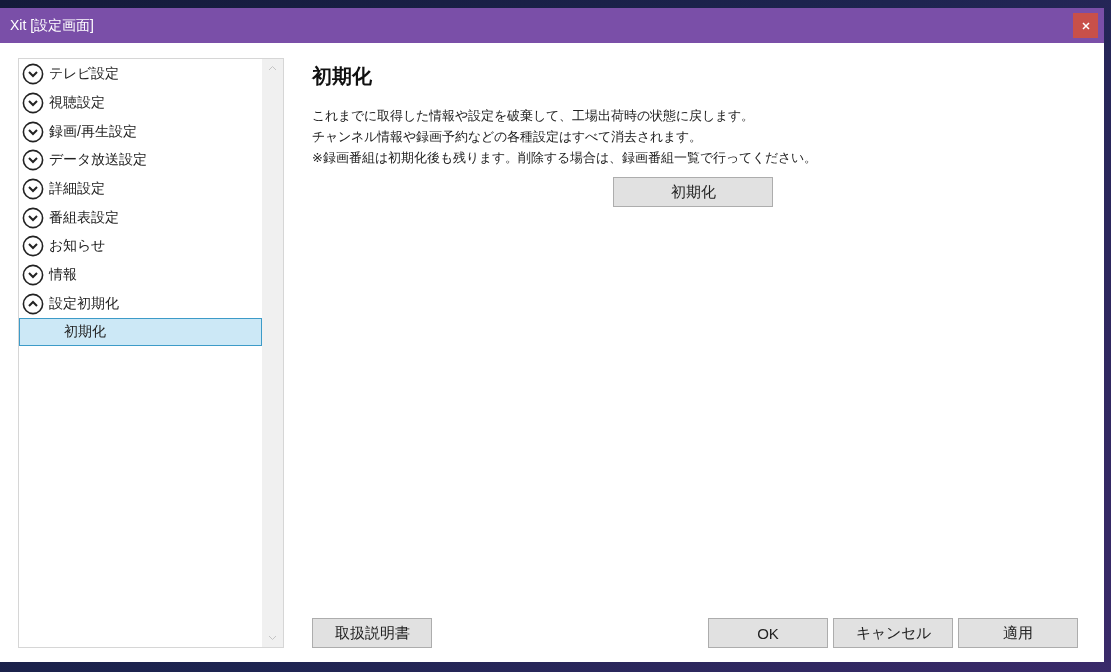  Describe the element at coordinates (140, 332) in the screenshot. I see `tree-subitem: 初期化` at that location.